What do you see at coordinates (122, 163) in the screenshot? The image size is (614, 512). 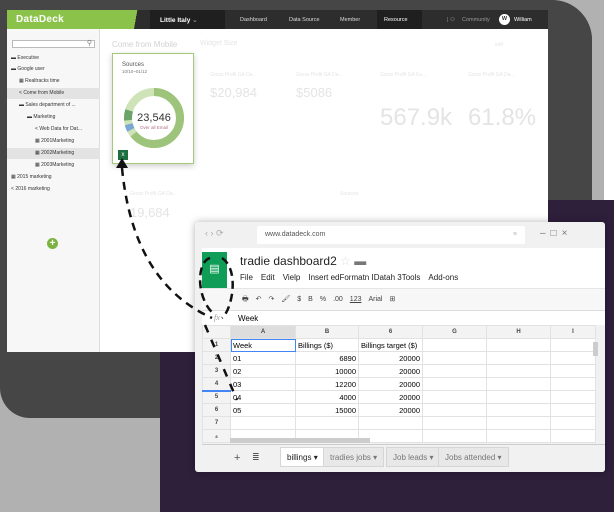 I see `arrow-head-icon` at bounding box center [122, 163].